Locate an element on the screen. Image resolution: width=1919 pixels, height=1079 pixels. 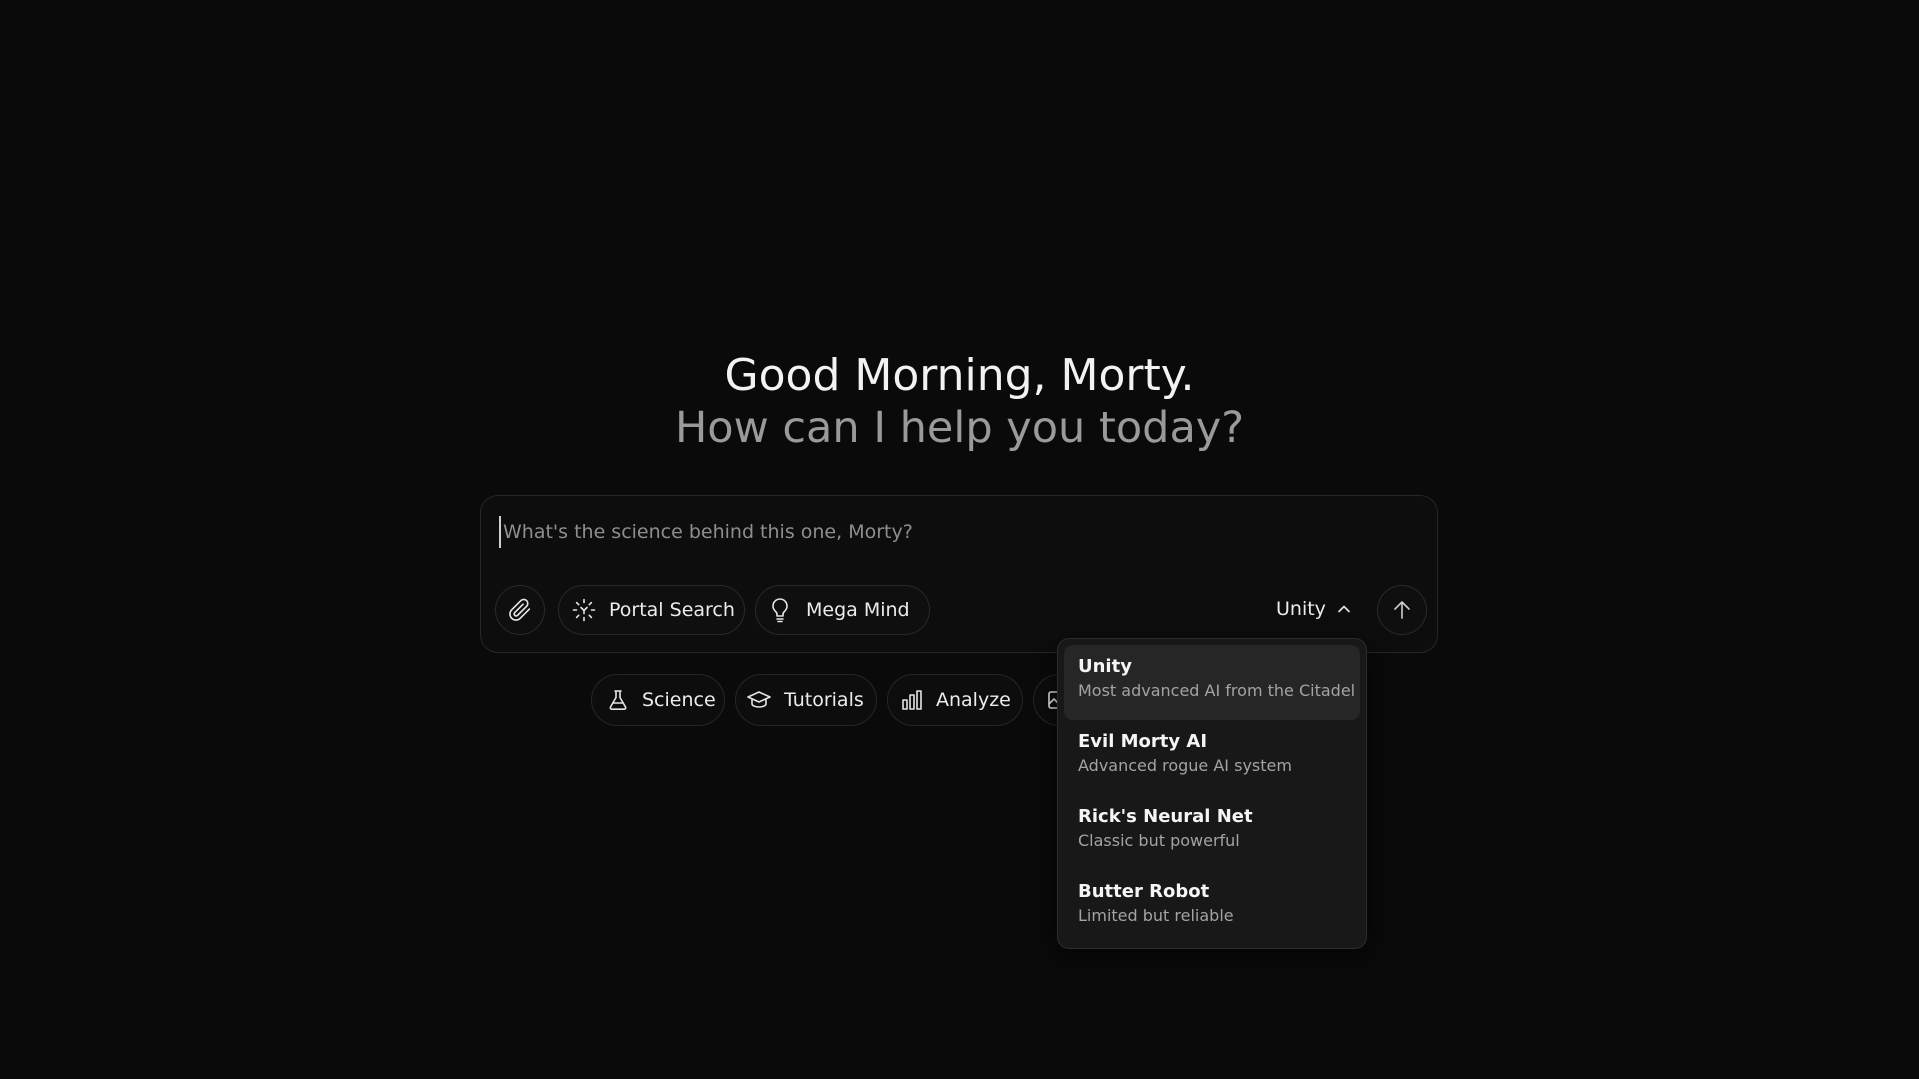
chip-science: Science is located at coordinates (658, 700).